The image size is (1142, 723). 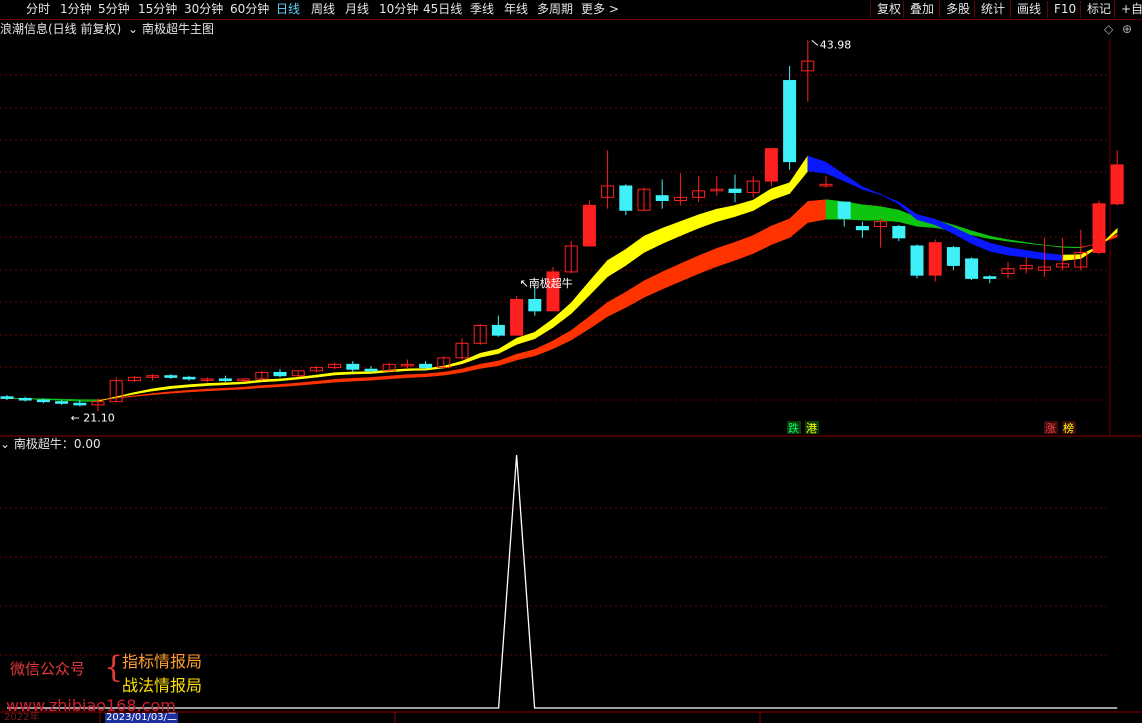 What do you see at coordinates (811, 428) in the screenshot?
I see `tag-1: 港` at bounding box center [811, 428].